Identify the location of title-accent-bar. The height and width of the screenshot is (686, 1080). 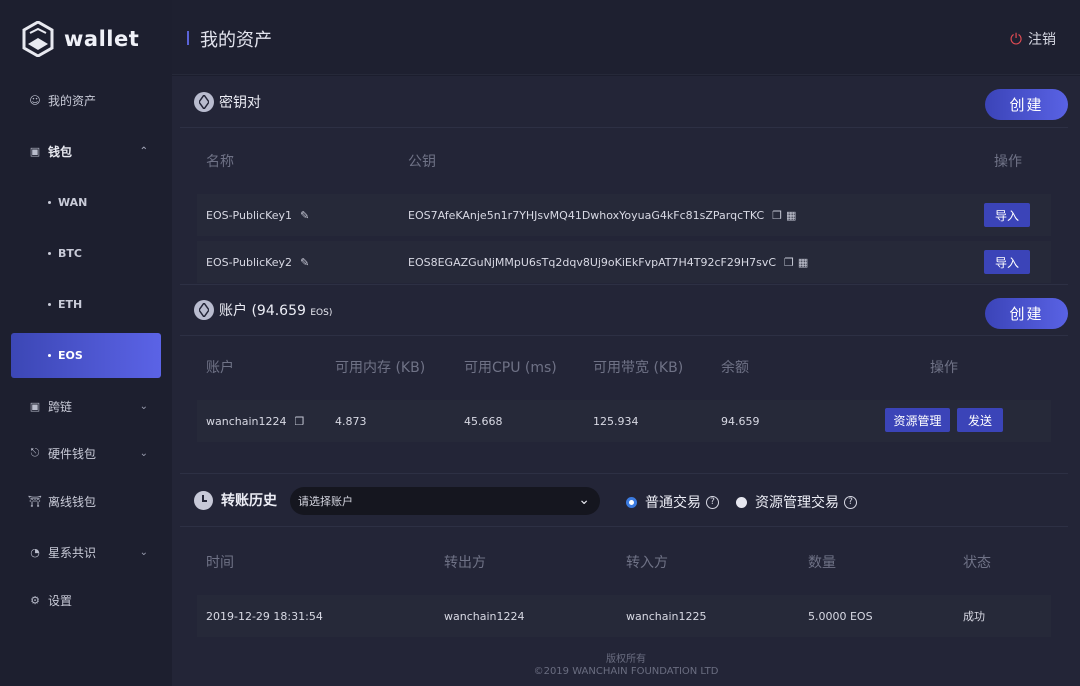
(188, 38).